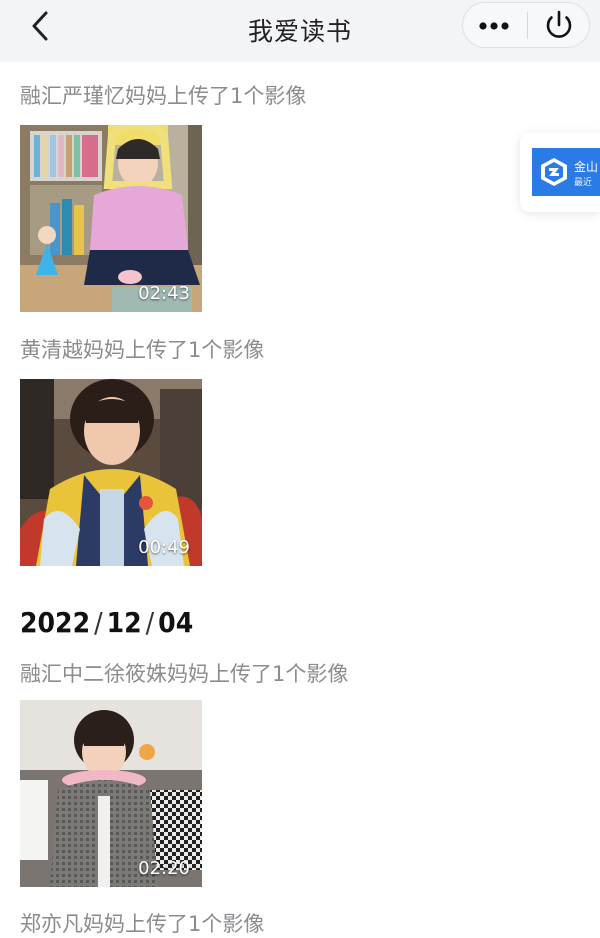 The width and height of the screenshot is (600, 938). I want to click on more-dots-icon, so click(494, 26).